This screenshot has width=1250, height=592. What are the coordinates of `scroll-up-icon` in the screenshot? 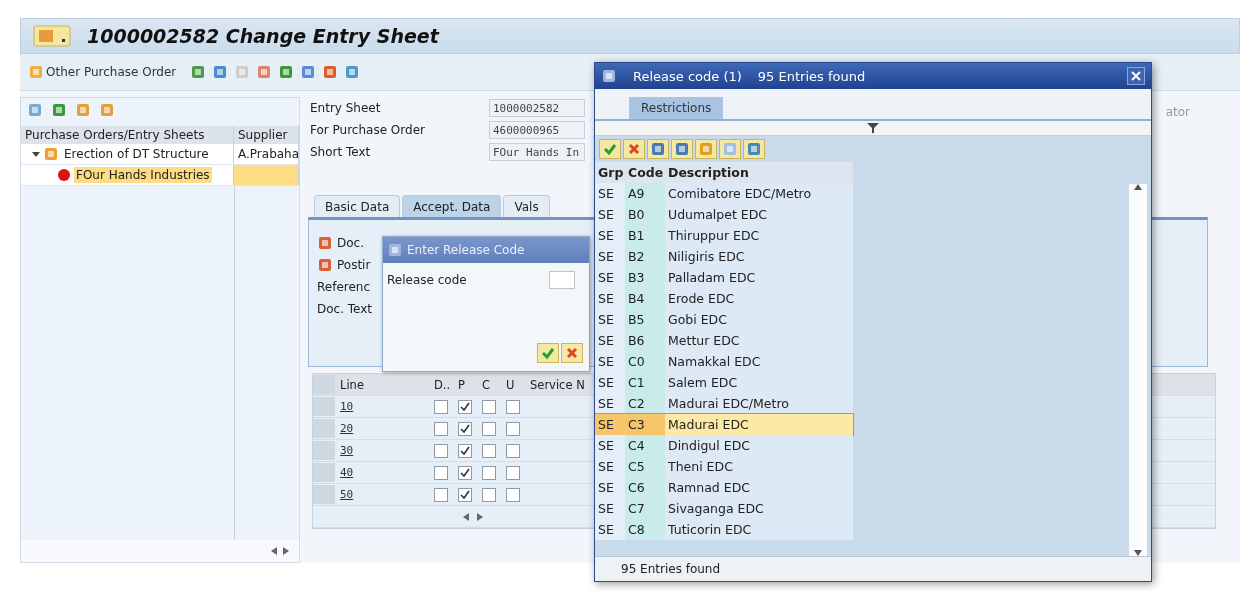 It's located at (1138, 187).